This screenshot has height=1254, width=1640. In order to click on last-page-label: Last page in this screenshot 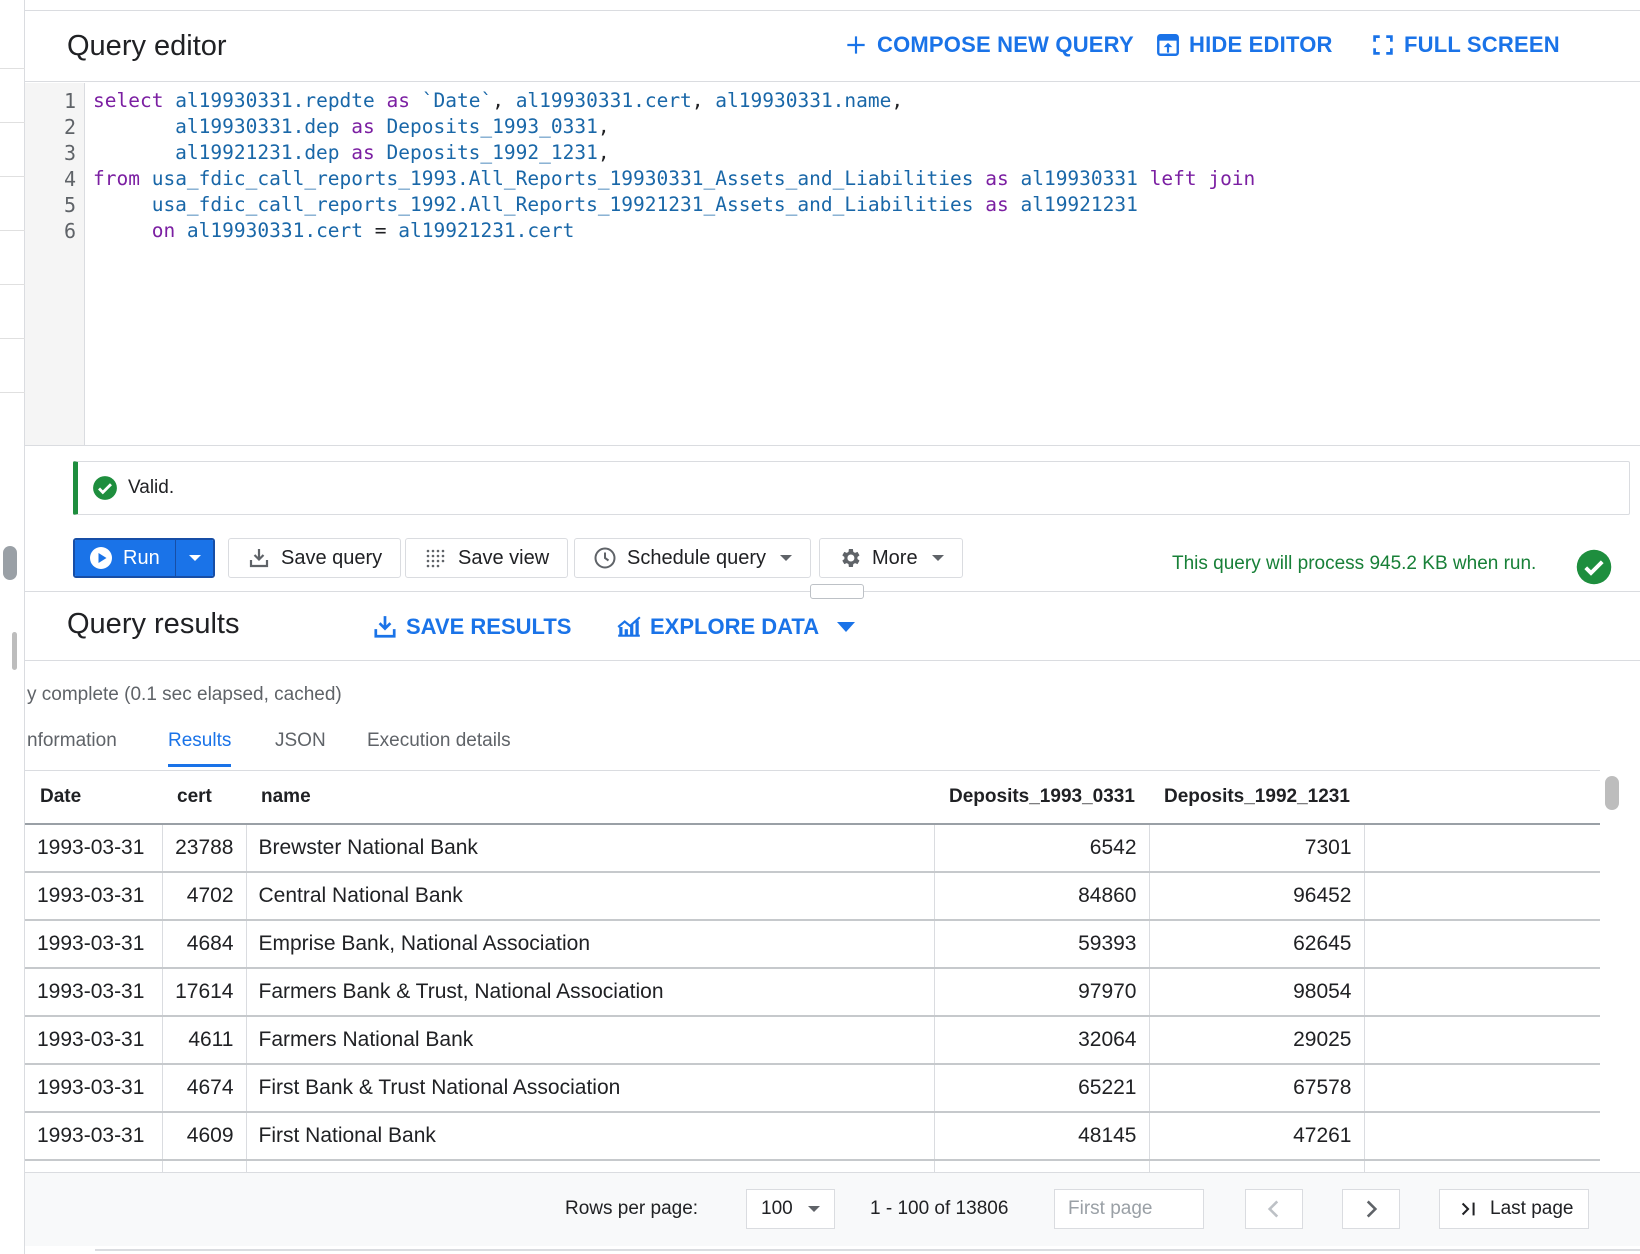, I will do `click(1532, 1208)`.